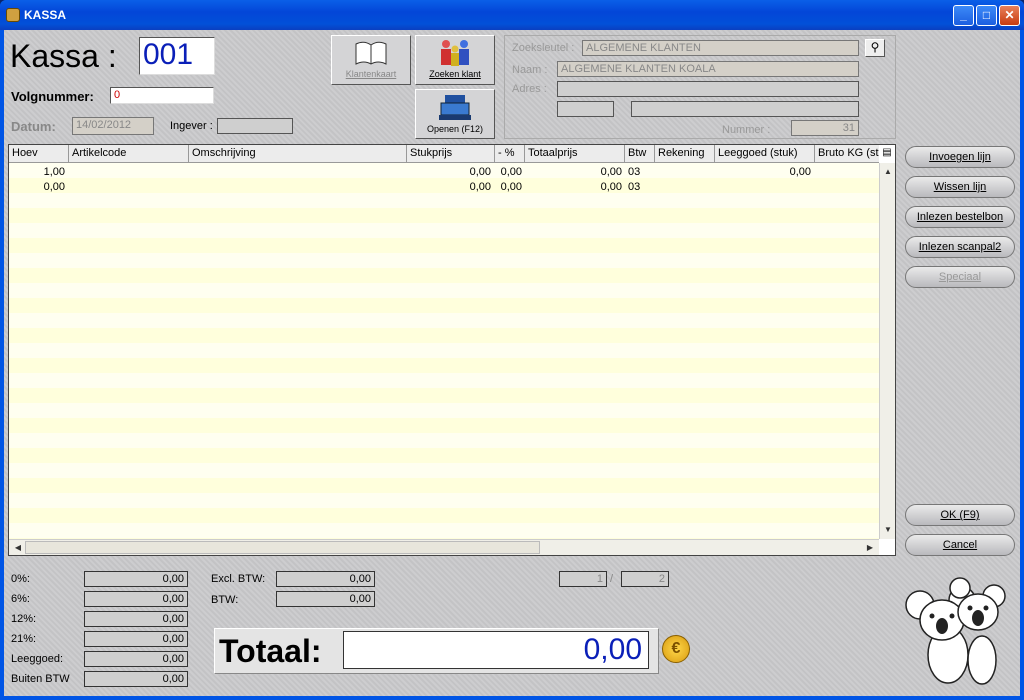 The image size is (1024, 700). What do you see at coordinates (575, 154) in the screenshot?
I see `col-totaalprijs: Totaalprijs` at bounding box center [575, 154].